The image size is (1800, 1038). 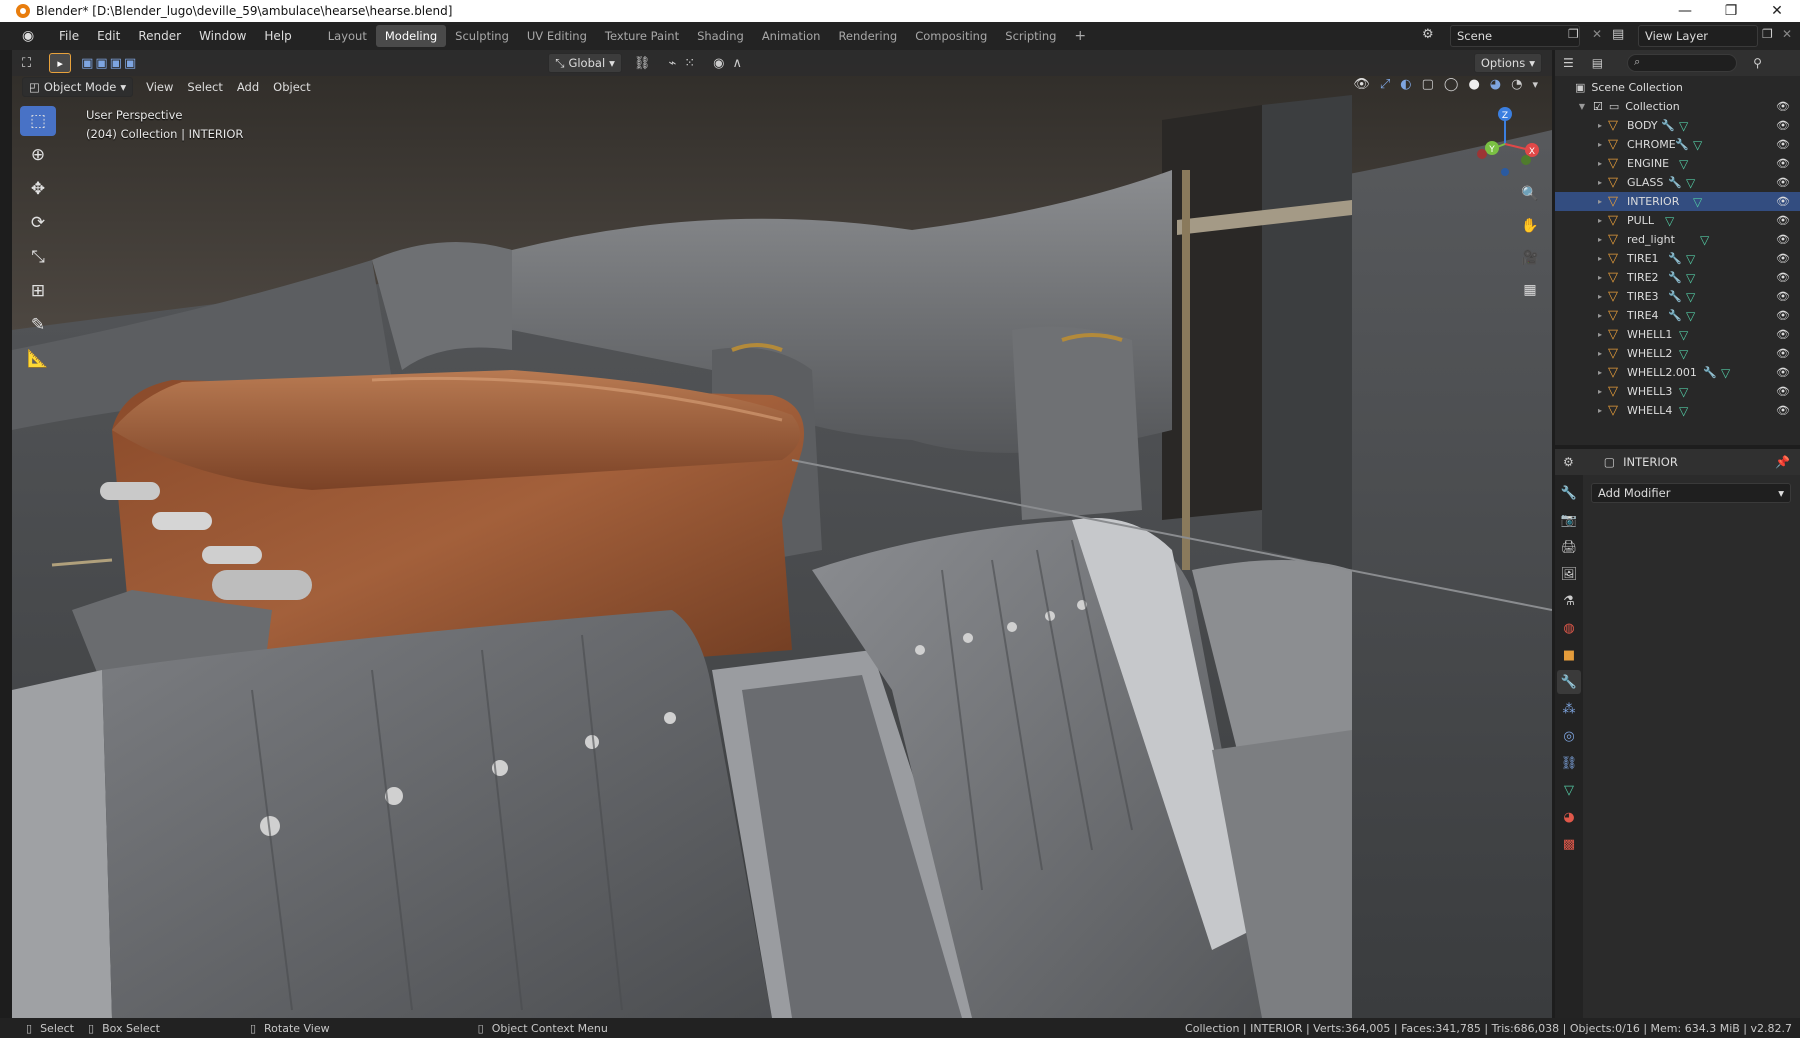 I want to click on selection-mode-icons: ▣▣▣▣, so click(x=109, y=63).